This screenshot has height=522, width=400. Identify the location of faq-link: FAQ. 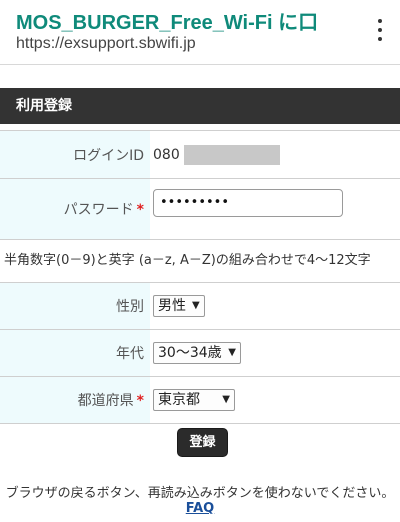
(200, 508).